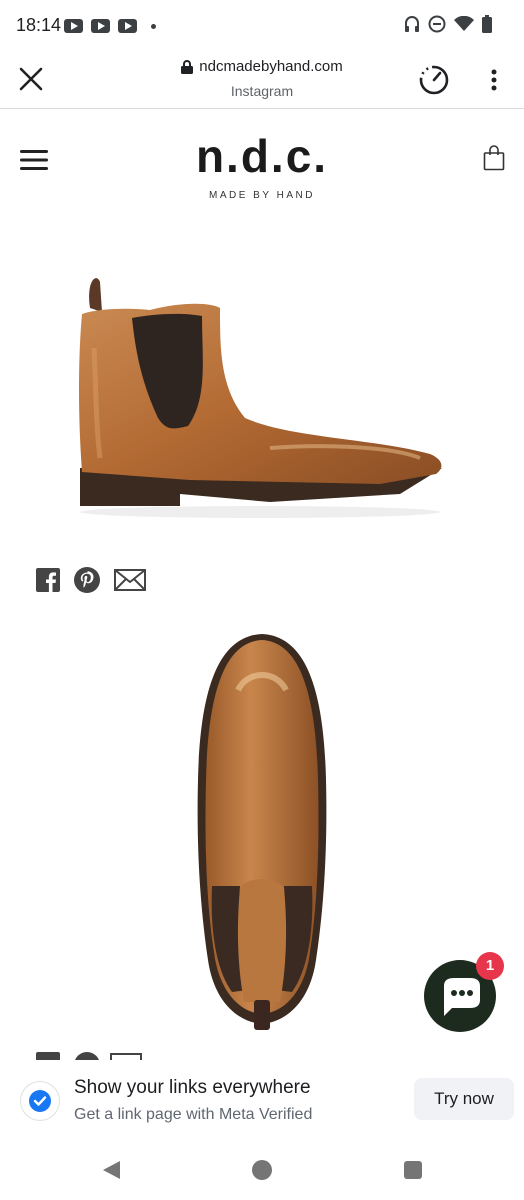  I want to click on try-now-button: Try now, so click(464, 1099).